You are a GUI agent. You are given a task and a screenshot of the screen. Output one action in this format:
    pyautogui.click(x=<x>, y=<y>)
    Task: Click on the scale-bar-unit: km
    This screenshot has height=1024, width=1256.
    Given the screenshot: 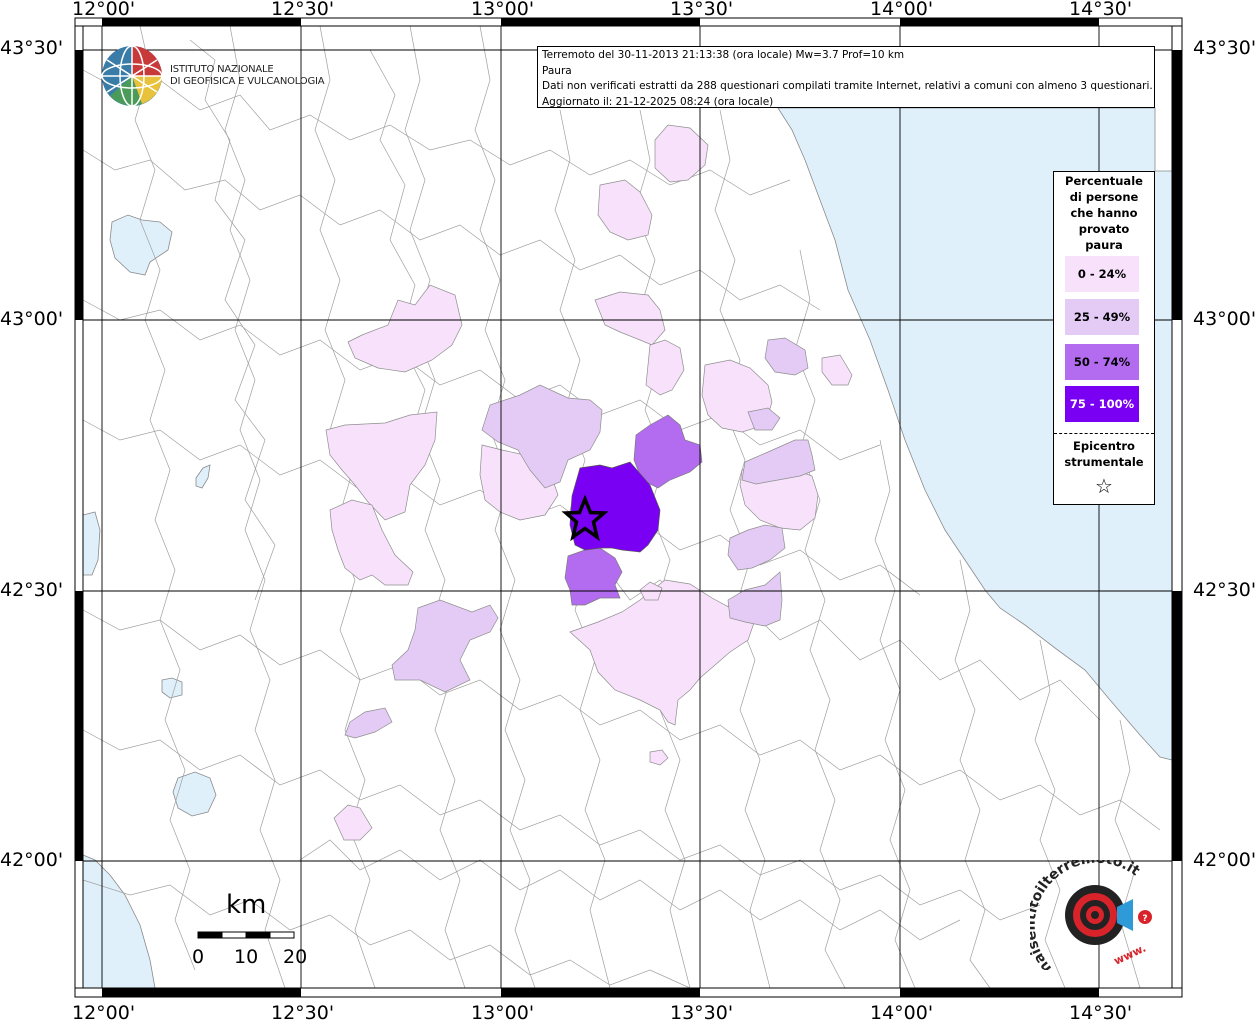 What is the action you would take?
    pyautogui.click(x=246, y=905)
    